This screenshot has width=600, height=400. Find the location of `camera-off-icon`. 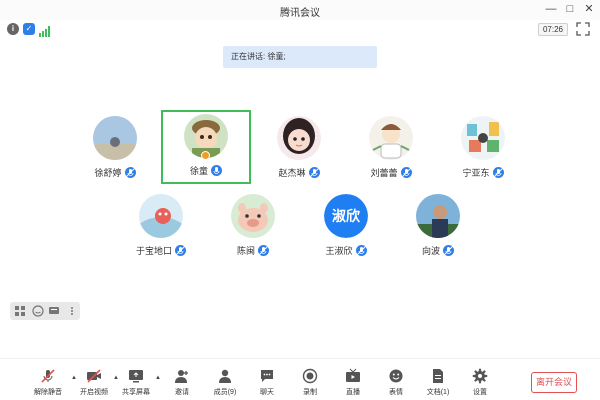

camera-off-icon is located at coordinates (94, 376).